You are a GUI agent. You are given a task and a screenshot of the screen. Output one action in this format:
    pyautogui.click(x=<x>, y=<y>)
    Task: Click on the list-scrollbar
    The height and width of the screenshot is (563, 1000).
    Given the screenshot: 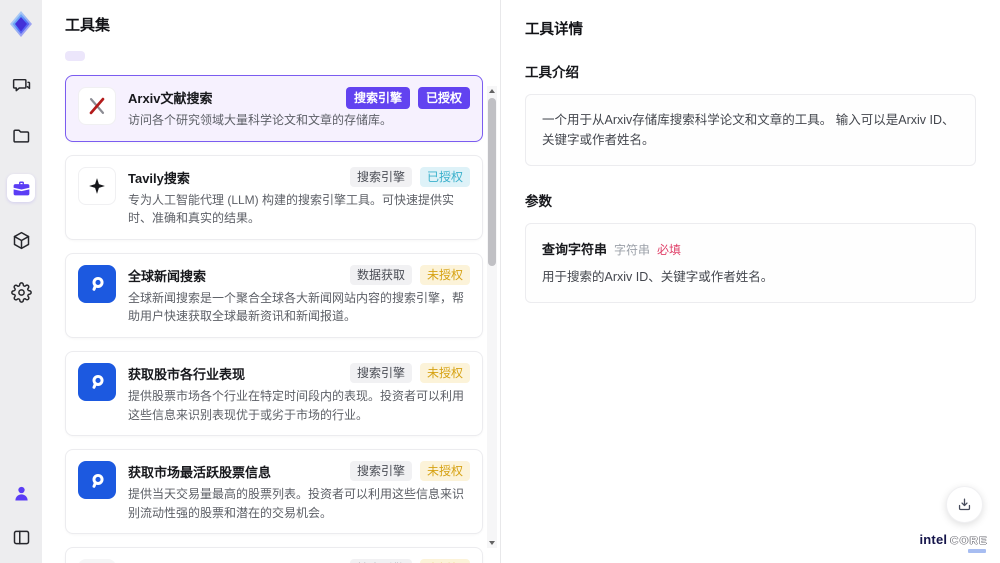 What is the action you would take?
    pyautogui.click(x=492, y=317)
    